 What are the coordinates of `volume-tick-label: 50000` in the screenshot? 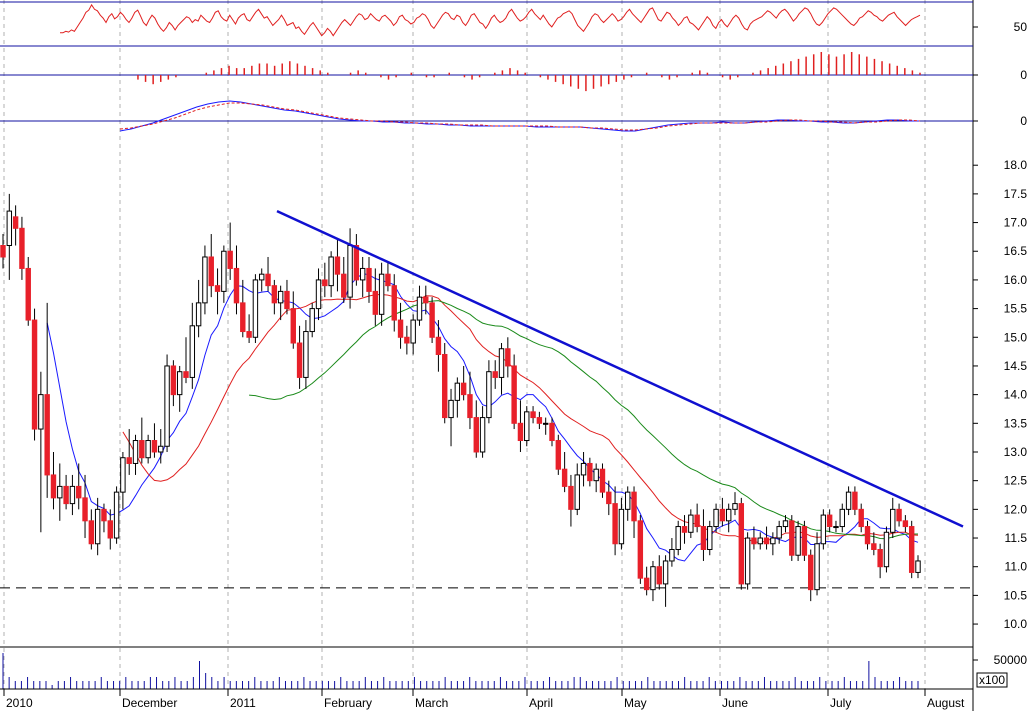 It's located at (1011, 660).